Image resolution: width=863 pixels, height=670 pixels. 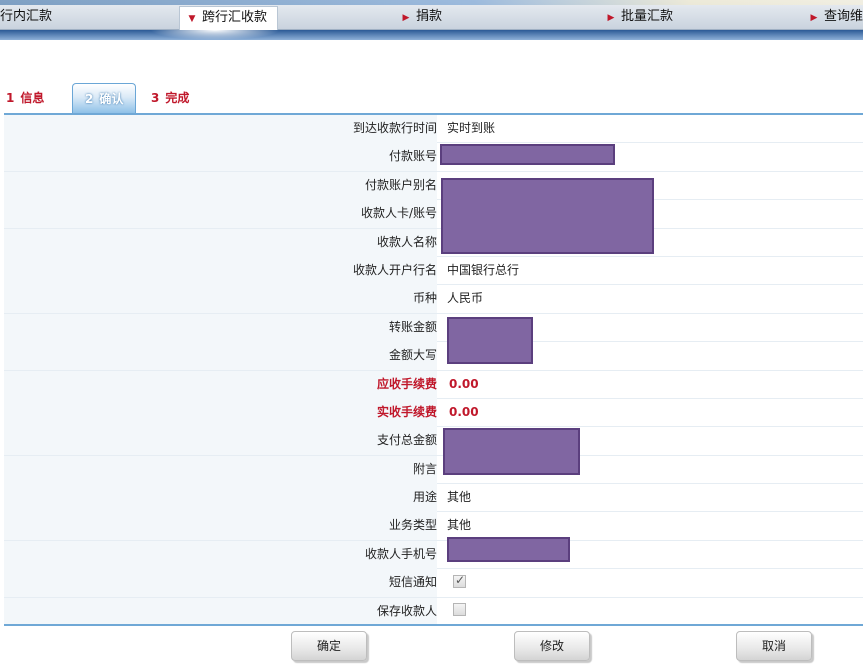 What do you see at coordinates (433, 625) in the screenshot?
I see `form-divider` at bounding box center [433, 625].